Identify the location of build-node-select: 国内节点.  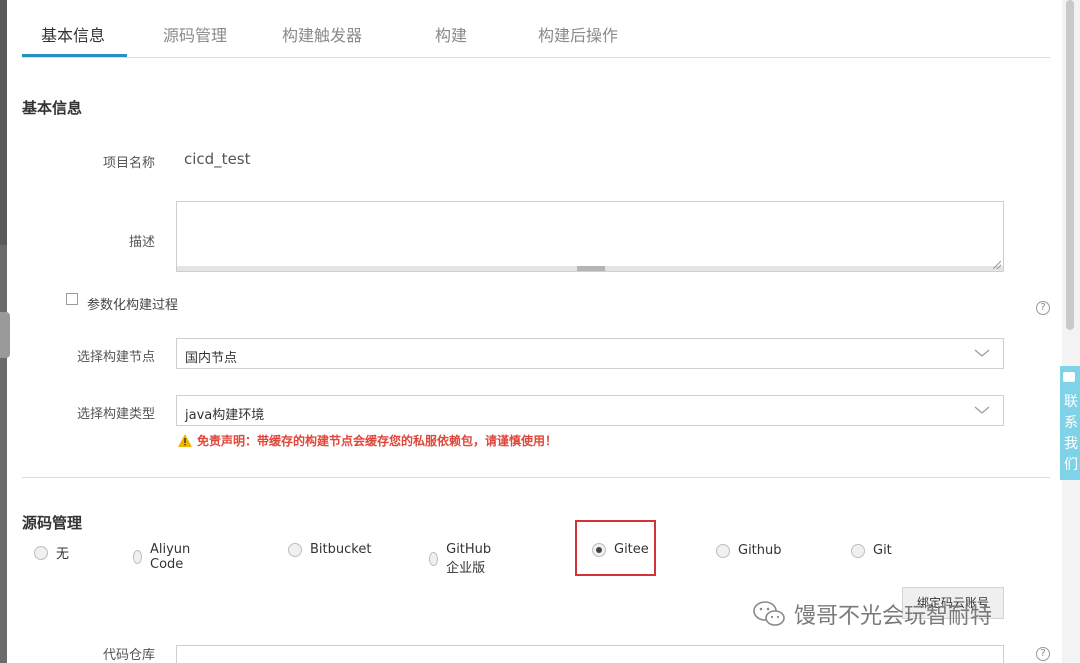
(590, 353).